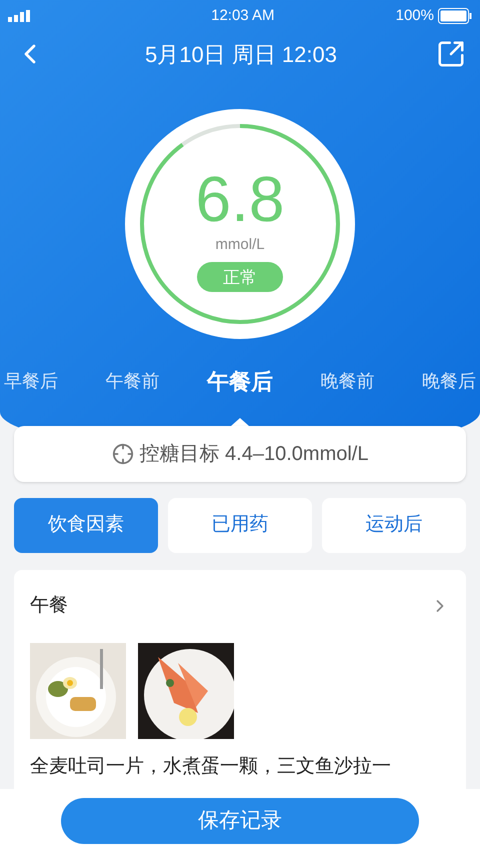  I want to click on signal-icon, so click(19, 16).